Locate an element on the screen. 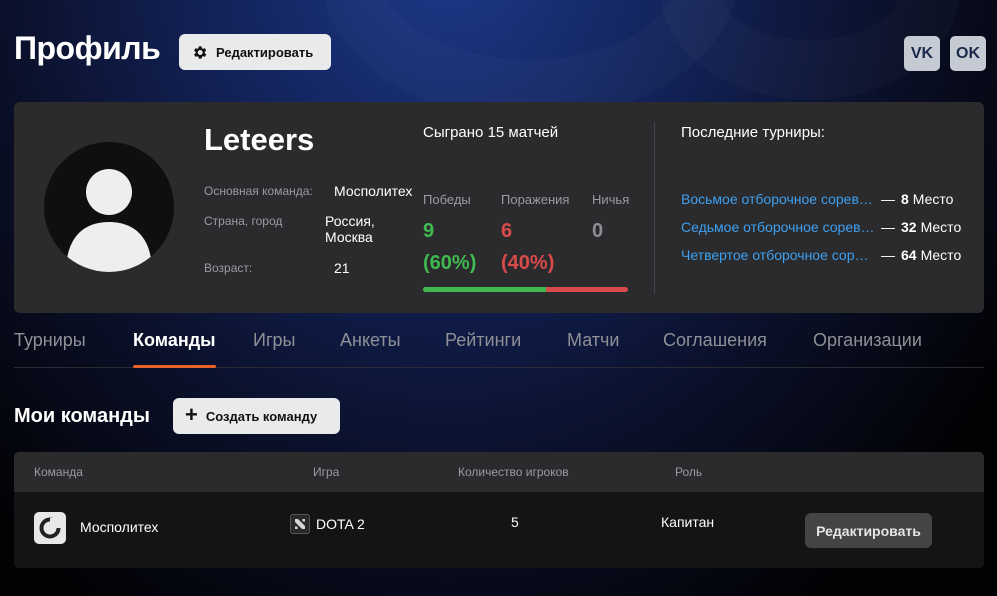 The width and height of the screenshot is (997, 596). losses-count: 6 is located at coordinates (507, 231).